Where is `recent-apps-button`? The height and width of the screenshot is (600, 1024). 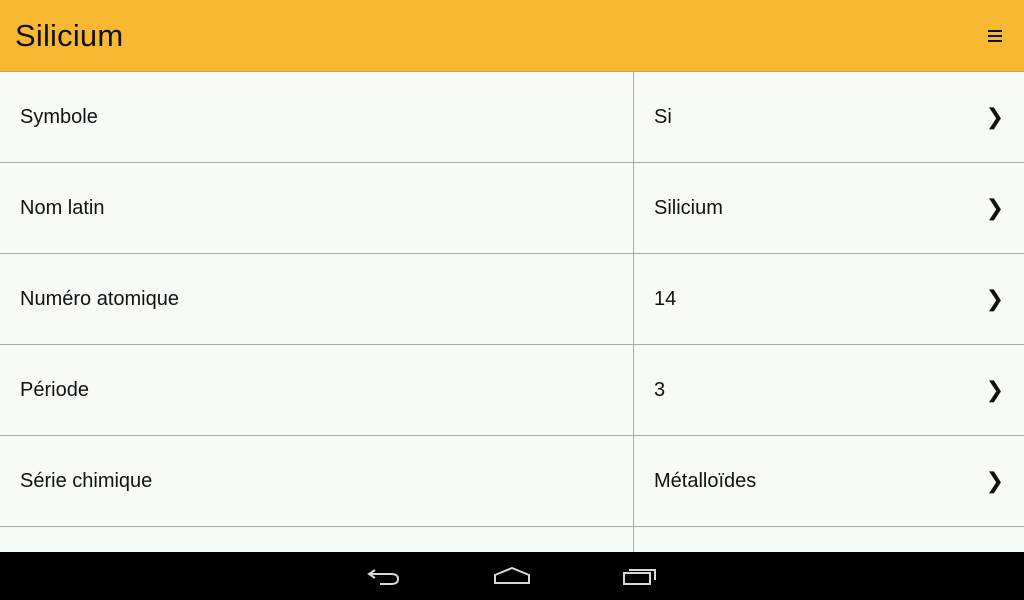 recent-apps-button is located at coordinates (640, 576).